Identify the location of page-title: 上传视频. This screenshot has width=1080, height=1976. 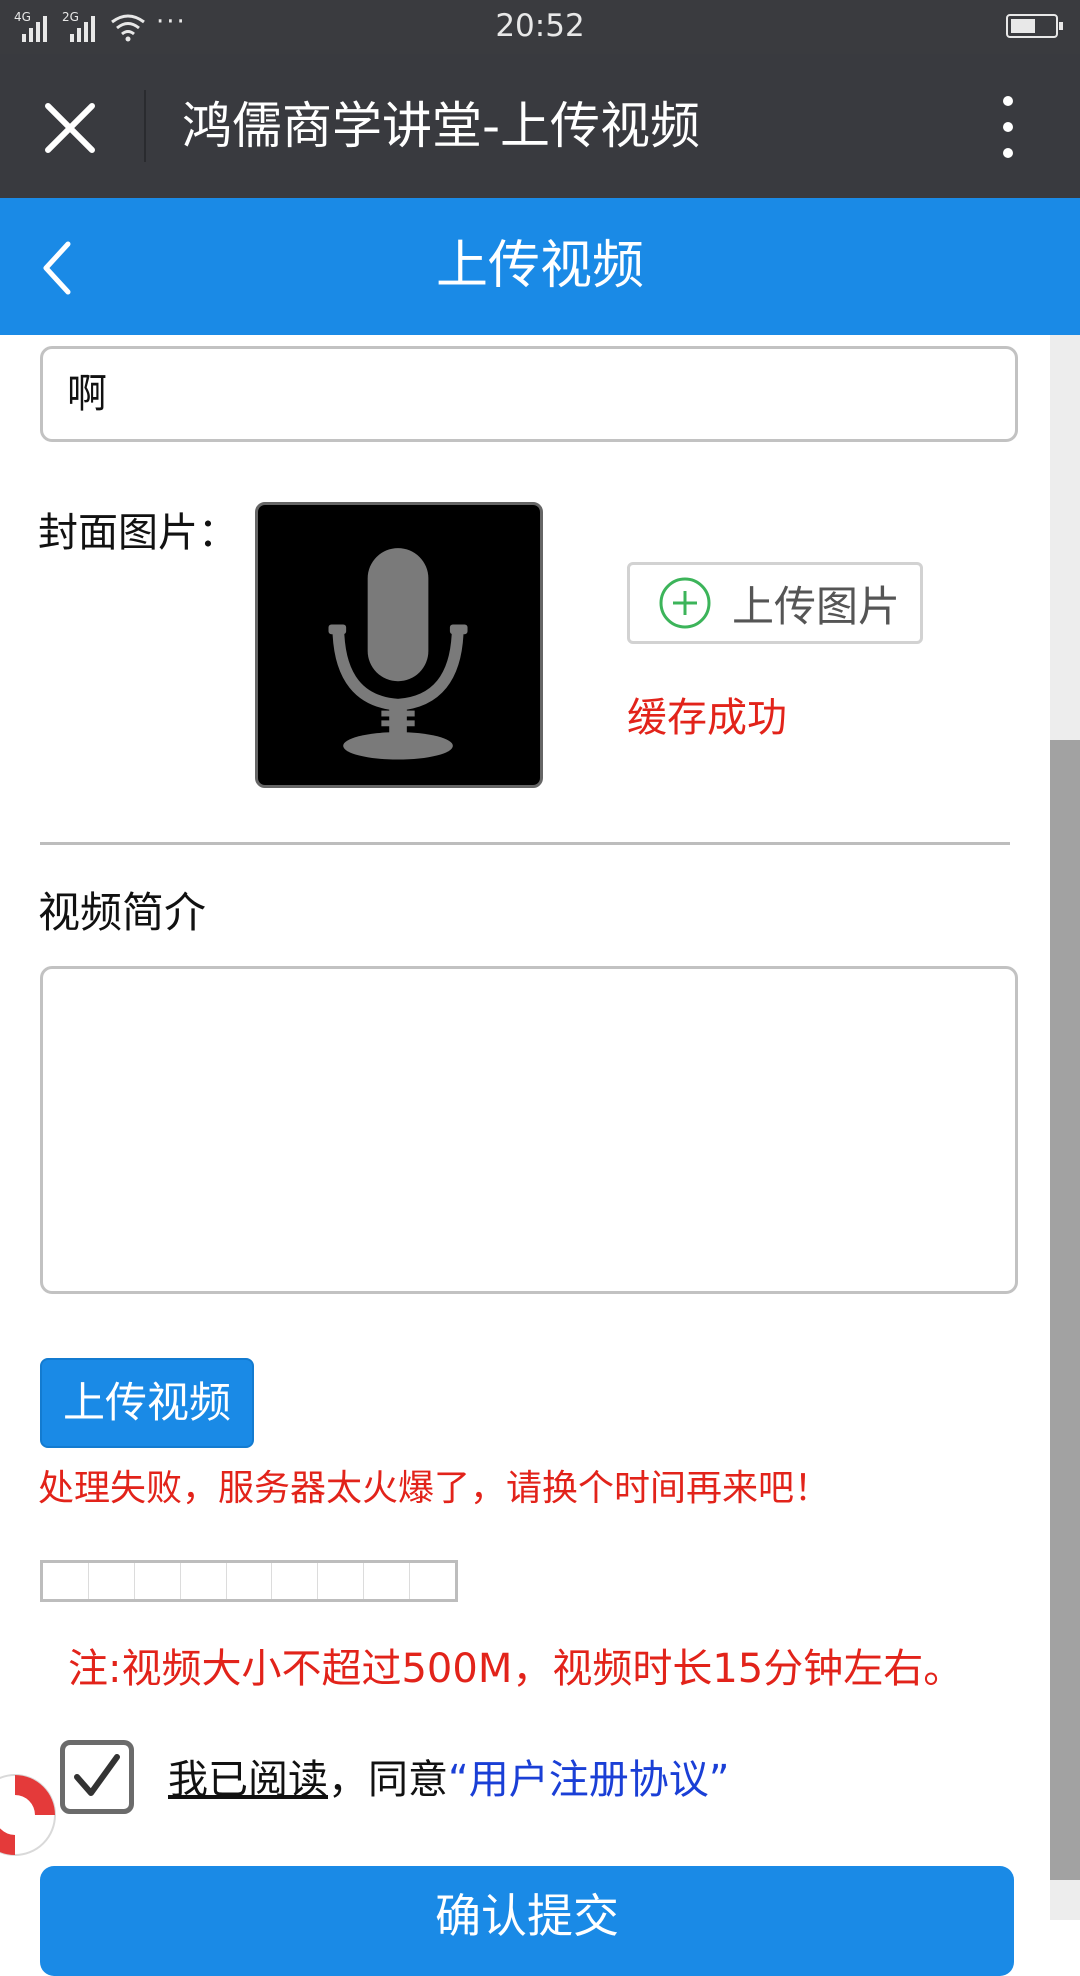
(539, 266).